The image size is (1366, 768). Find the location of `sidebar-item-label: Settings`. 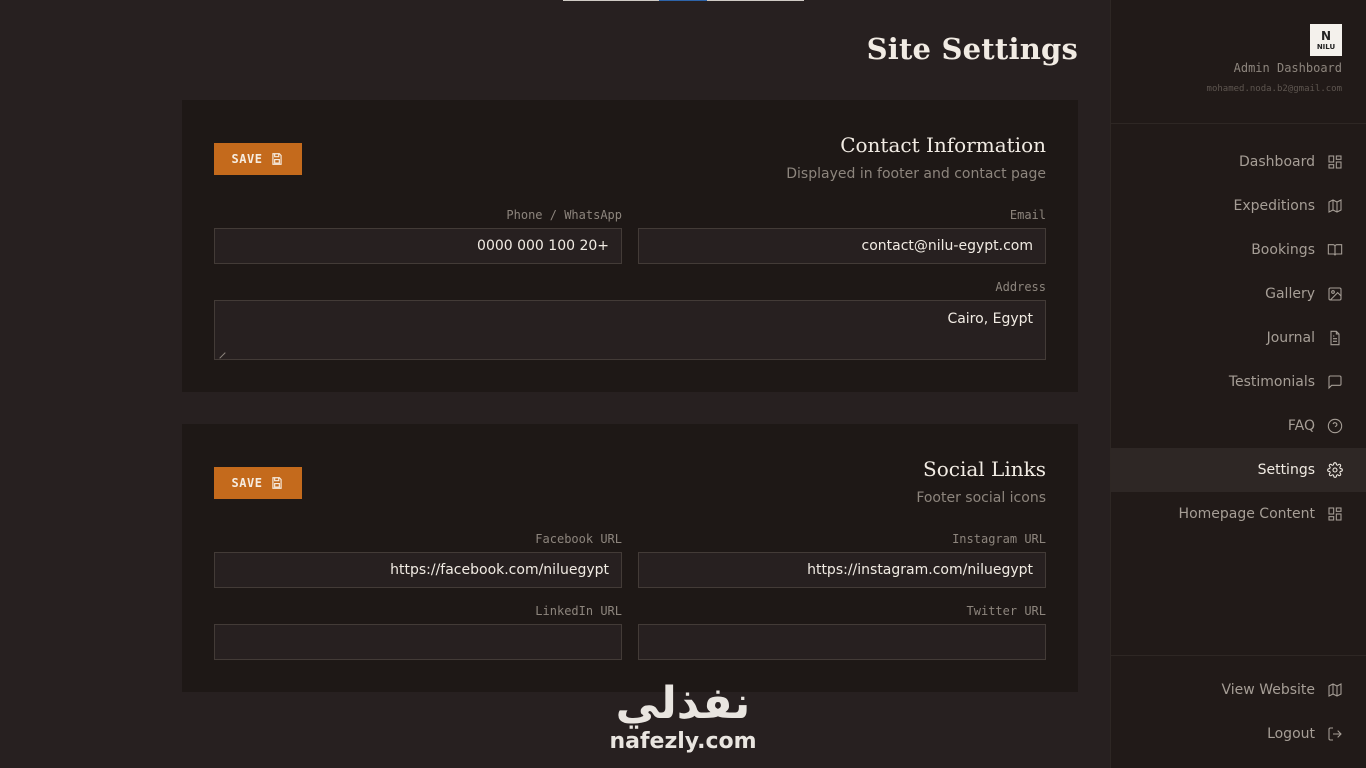

sidebar-item-label: Settings is located at coordinates (1286, 470).